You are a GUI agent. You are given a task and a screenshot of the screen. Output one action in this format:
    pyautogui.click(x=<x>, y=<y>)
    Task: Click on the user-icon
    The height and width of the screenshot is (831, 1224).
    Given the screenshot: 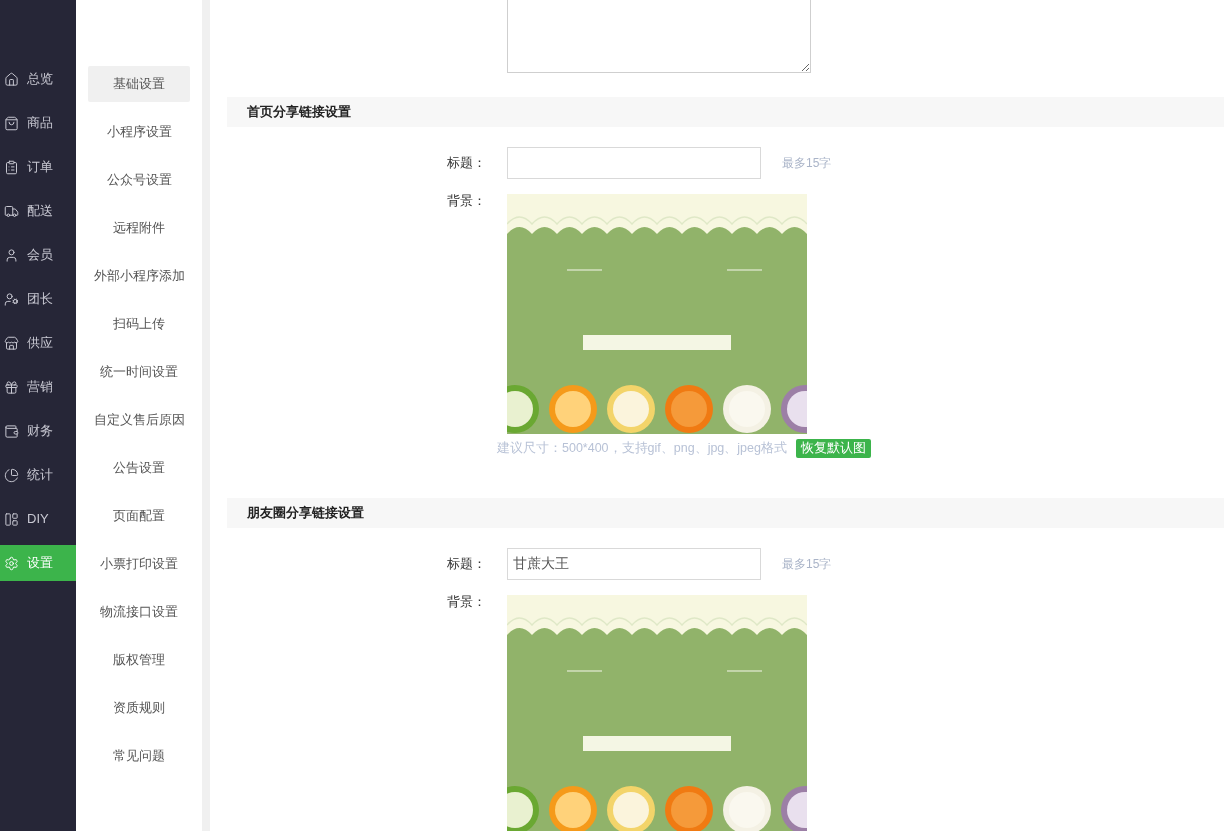 What is the action you would take?
    pyautogui.click(x=11, y=255)
    